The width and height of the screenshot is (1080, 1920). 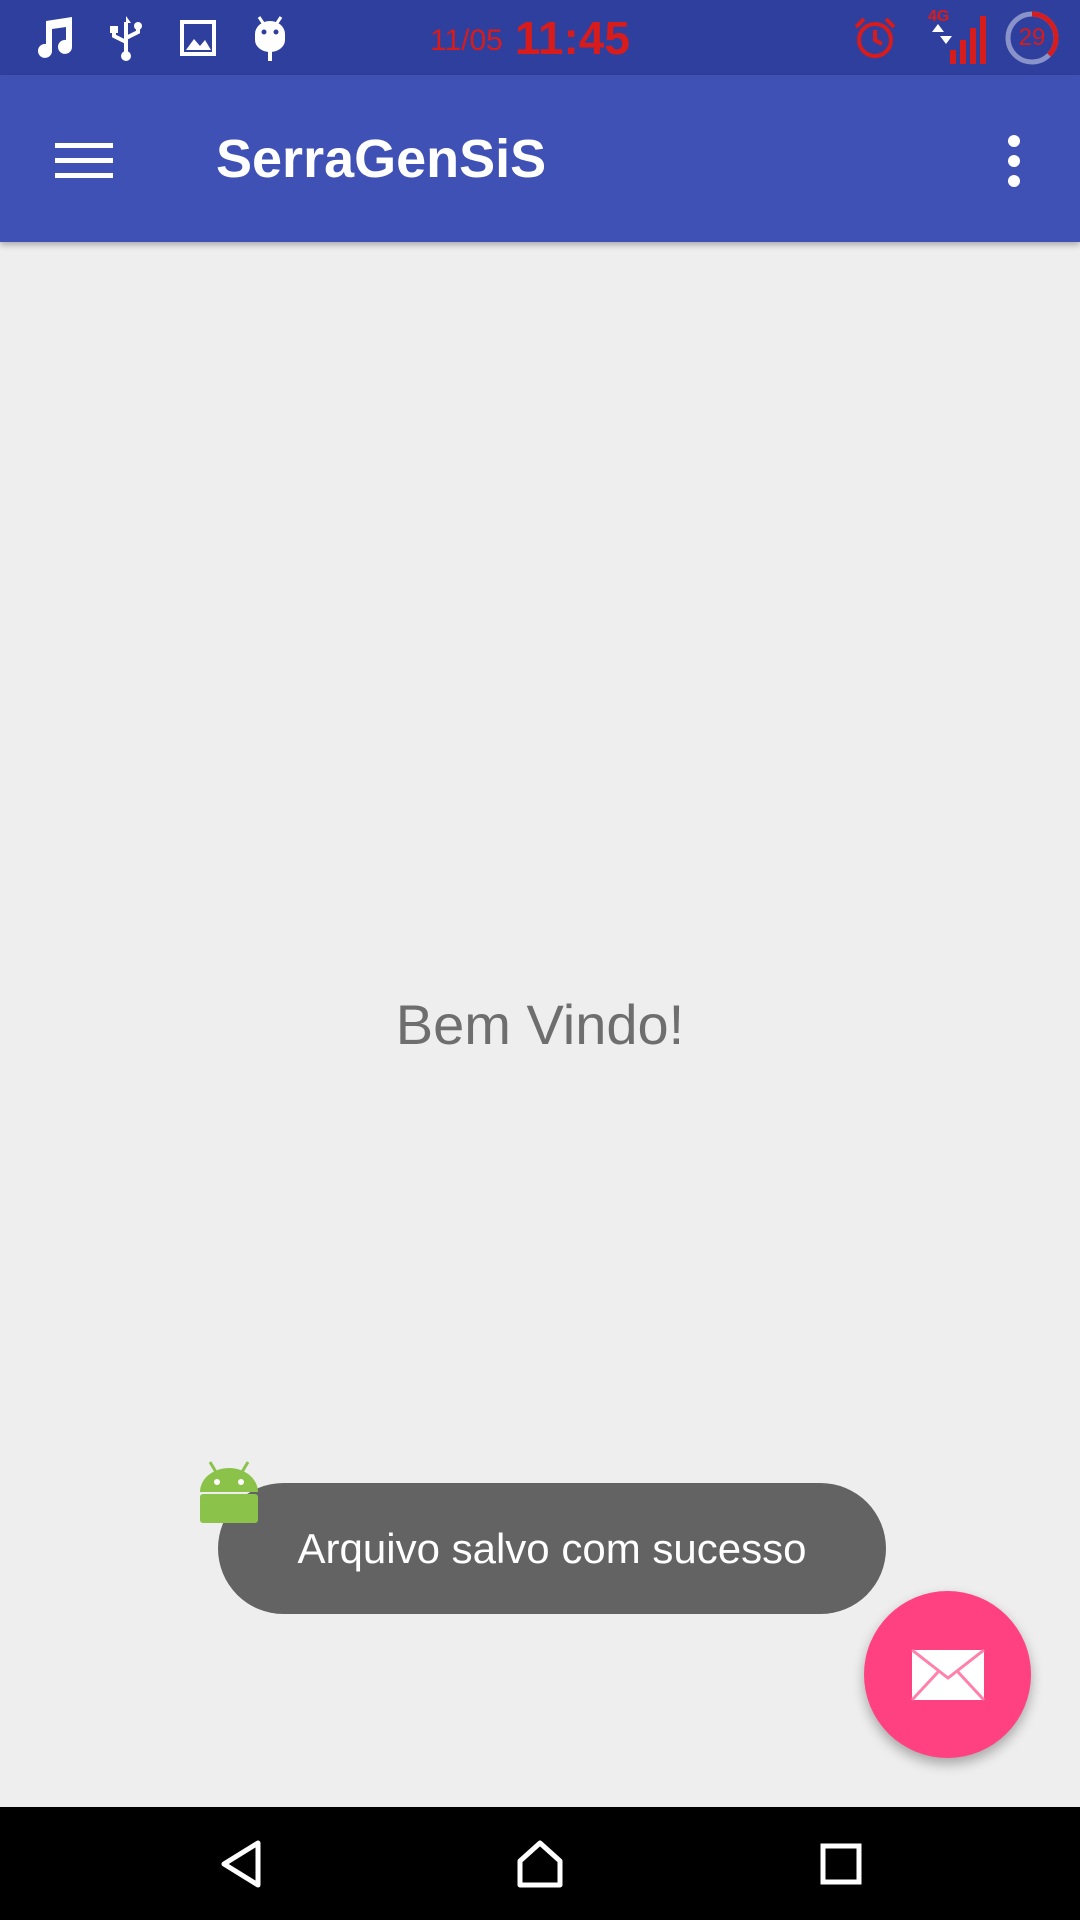 I want to click on music-note-icon, so click(x=54, y=37).